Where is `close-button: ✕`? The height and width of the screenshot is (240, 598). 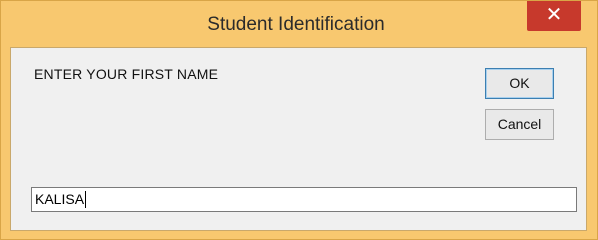 close-button: ✕ is located at coordinates (554, 16).